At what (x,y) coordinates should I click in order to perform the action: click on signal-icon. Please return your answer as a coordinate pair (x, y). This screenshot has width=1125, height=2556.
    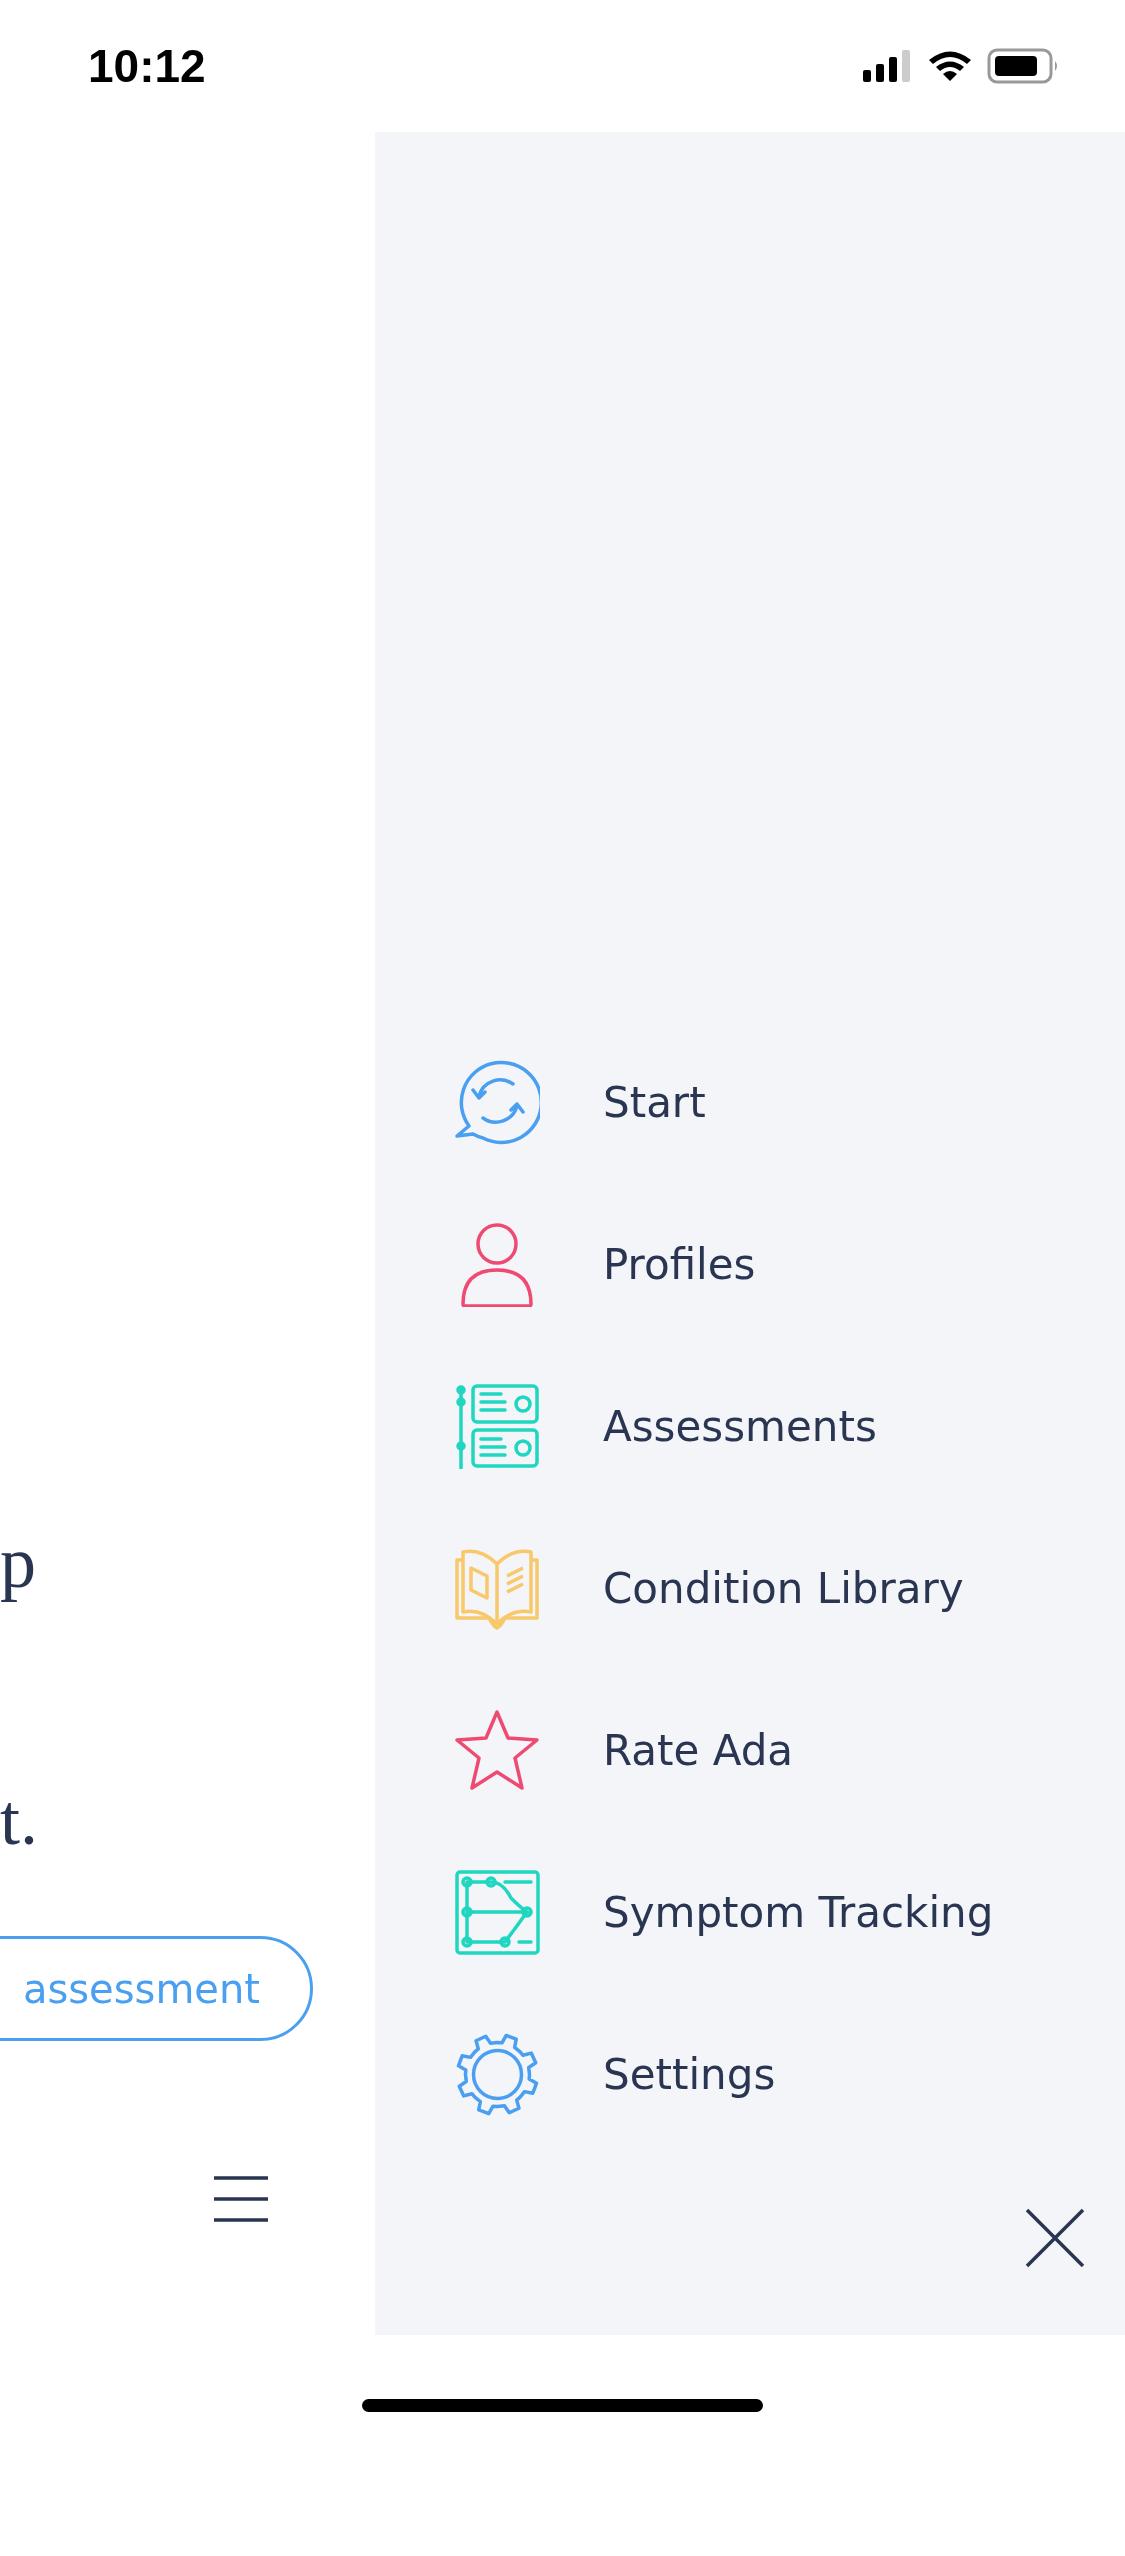
    Looking at the image, I should click on (888, 66).